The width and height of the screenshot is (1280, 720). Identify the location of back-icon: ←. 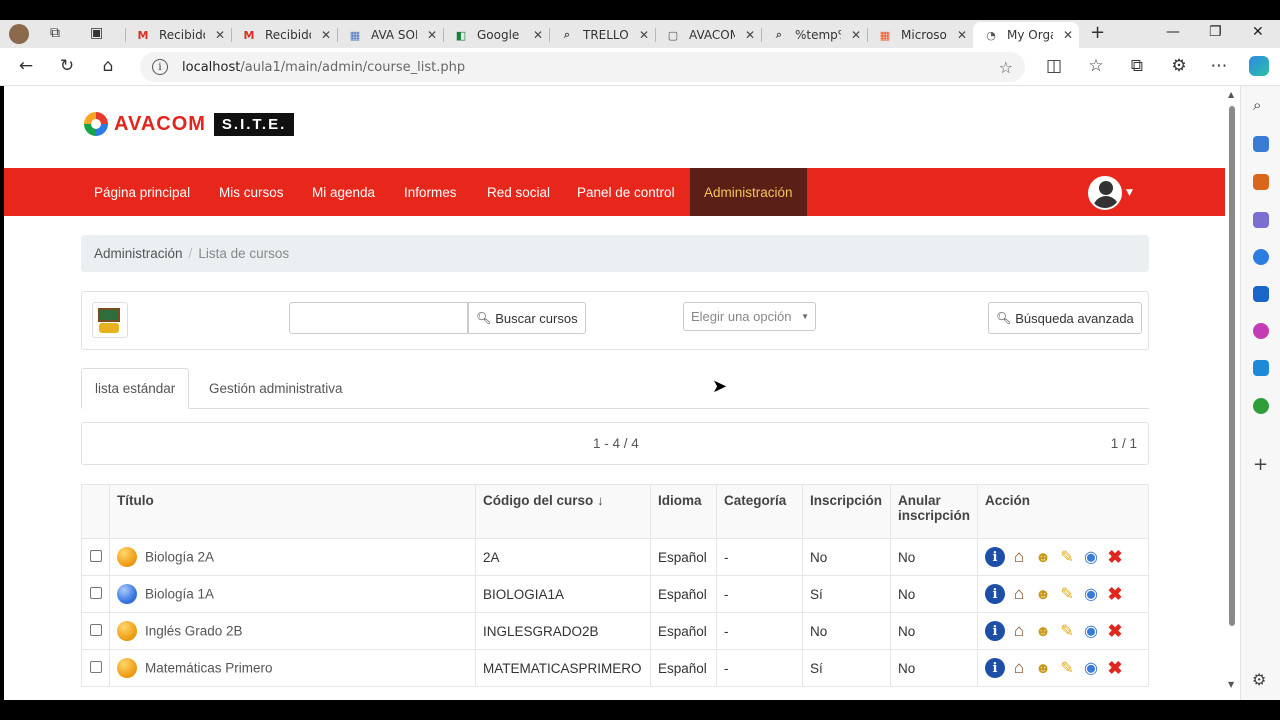
(26, 66).